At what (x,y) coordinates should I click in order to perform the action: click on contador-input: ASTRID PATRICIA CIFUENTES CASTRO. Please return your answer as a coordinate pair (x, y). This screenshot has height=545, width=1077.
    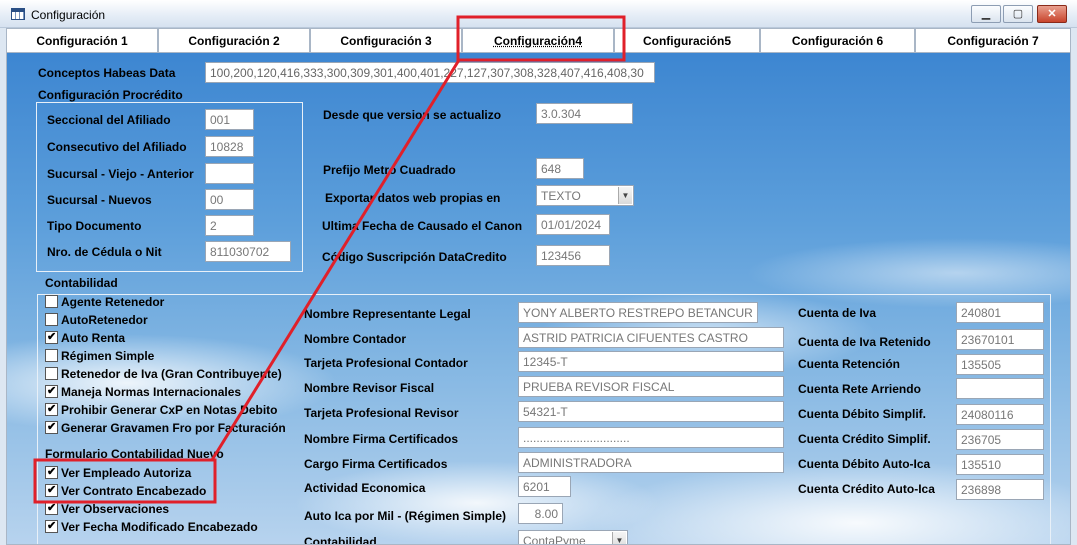
    Looking at the image, I should click on (651, 337).